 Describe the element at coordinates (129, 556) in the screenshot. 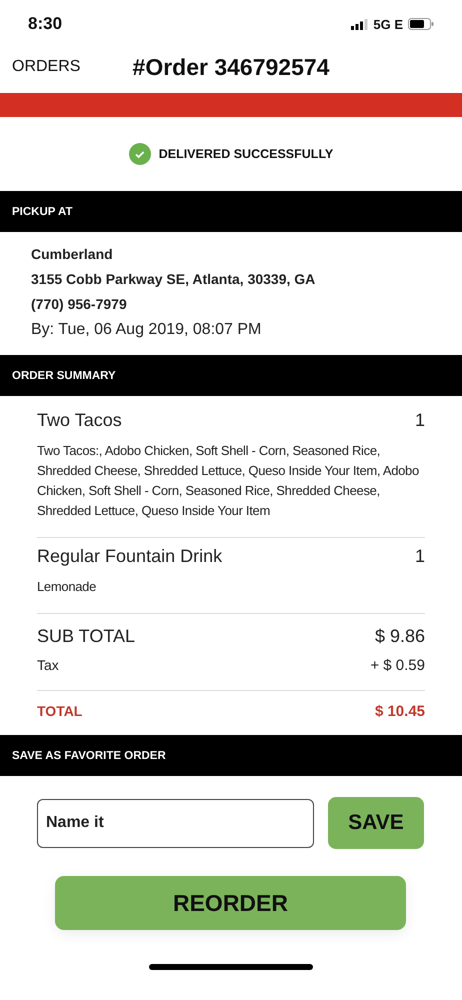

I see `item-name: Regular Fountain Drink` at that location.